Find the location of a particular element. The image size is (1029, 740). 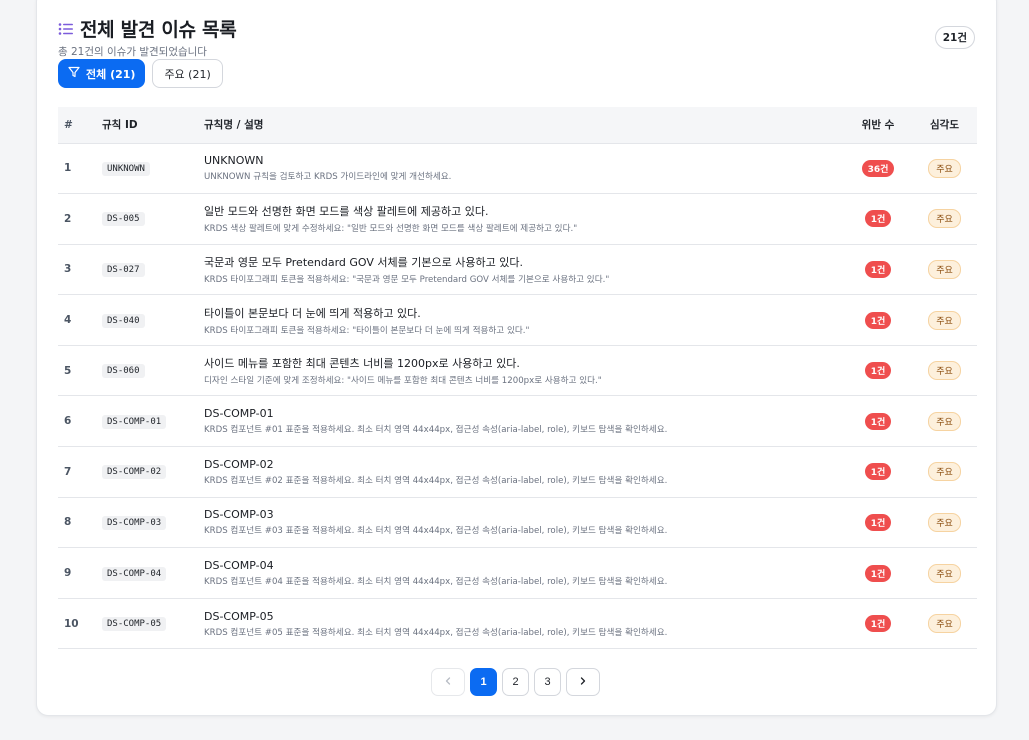

violation-count-badge: 36건 is located at coordinates (878, 168).